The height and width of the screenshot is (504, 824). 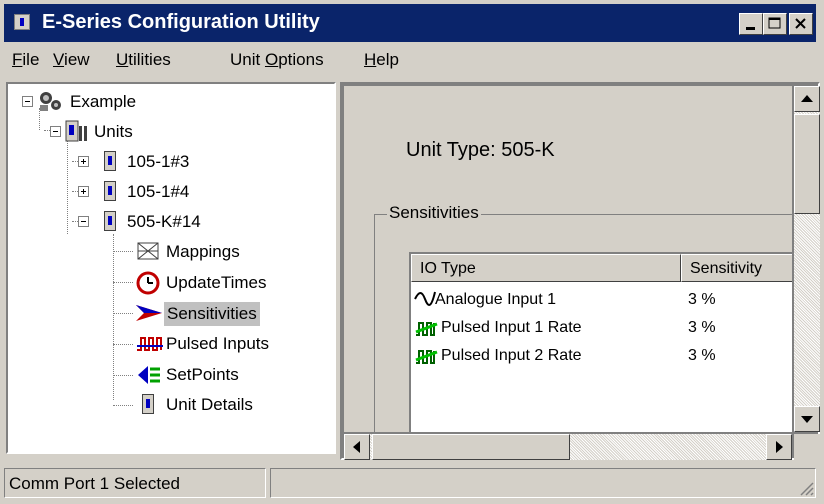 I want to click on app-icon, so click(x=22, y=22).